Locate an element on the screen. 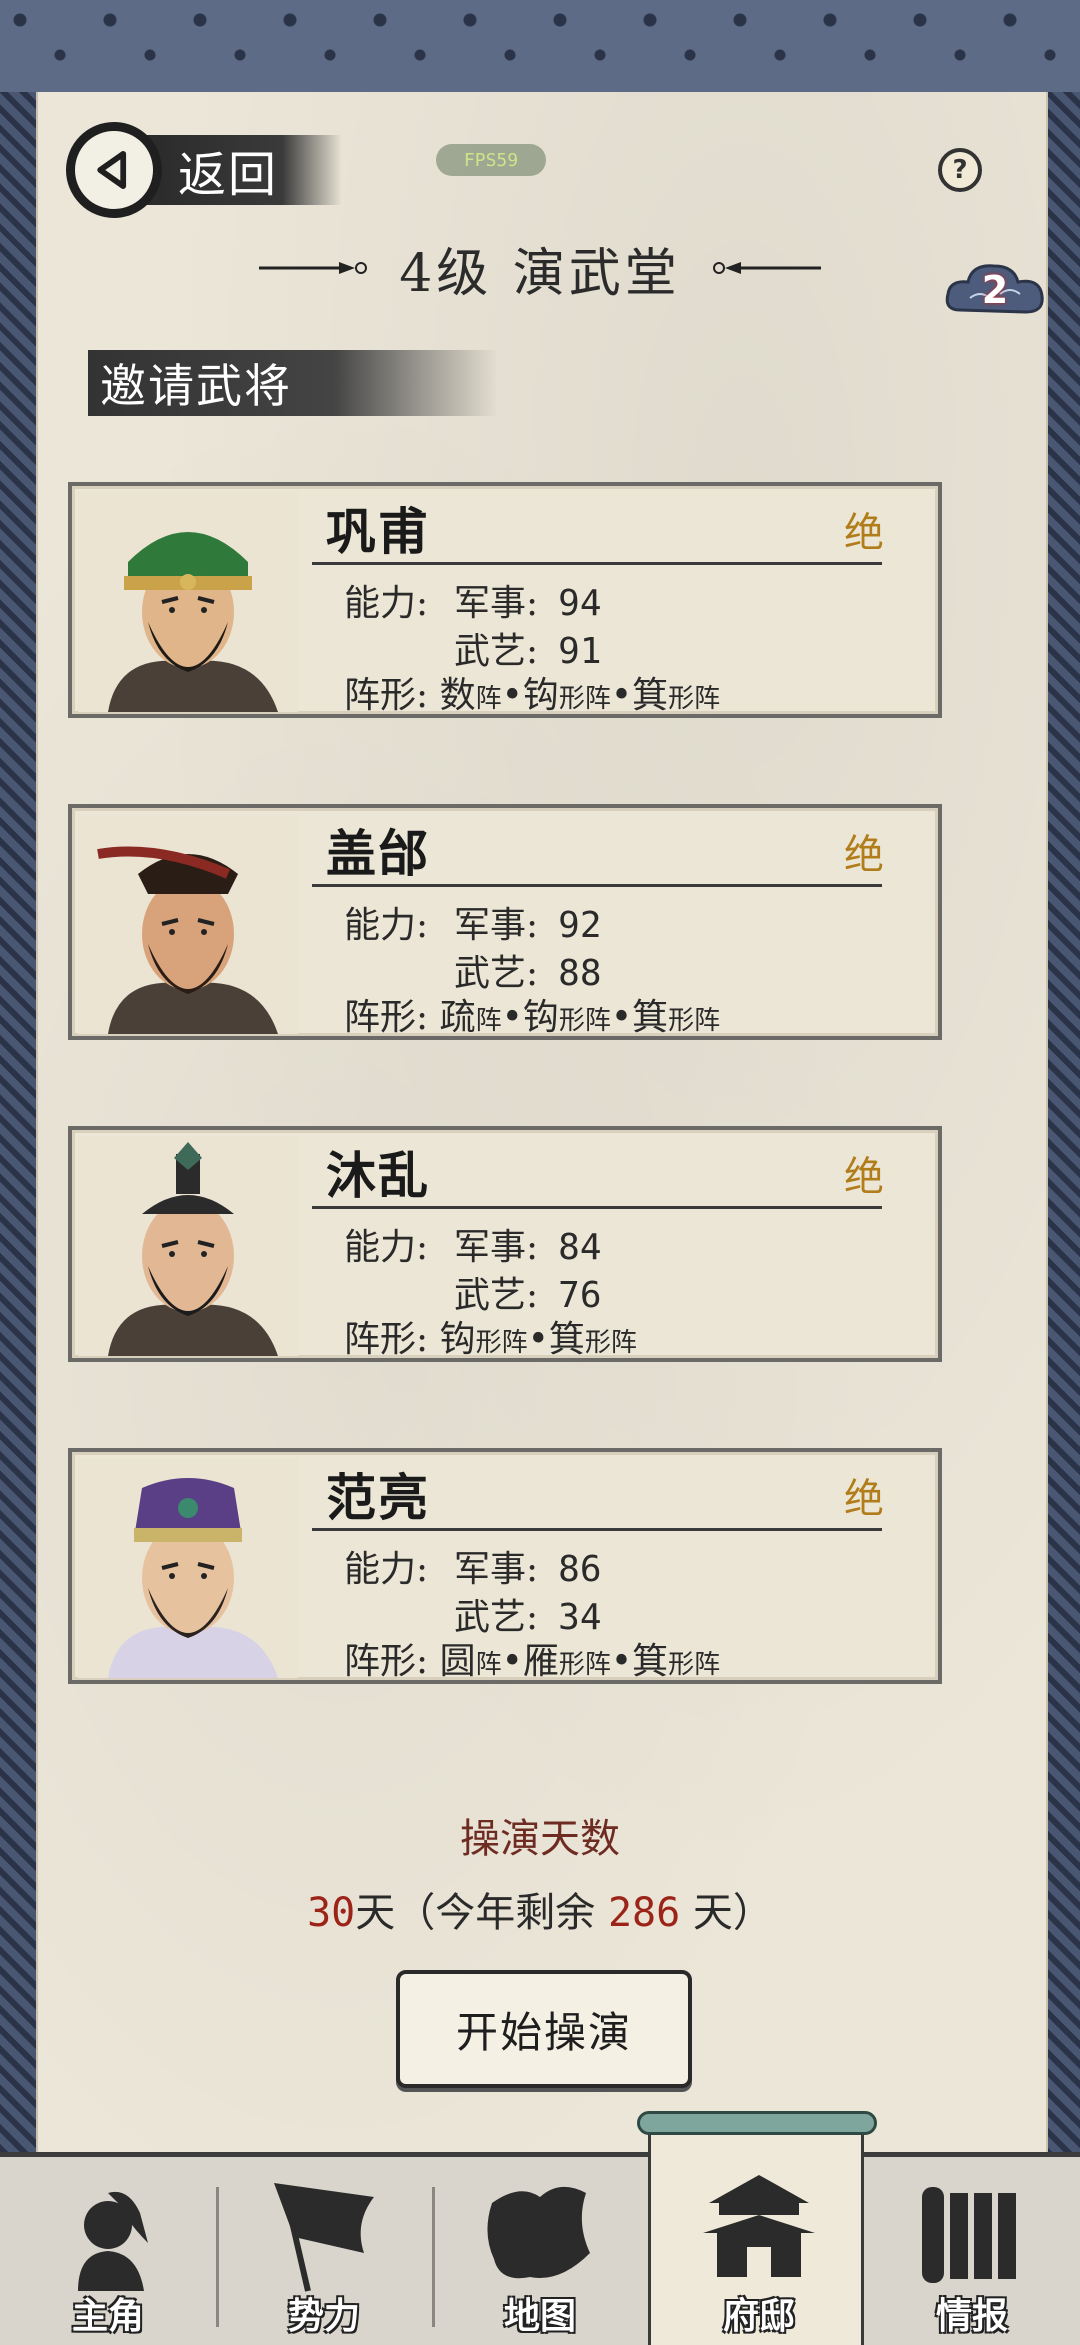 The width and height of the screenshot is (1080, 2345). general-name: 范亮 is located at coordinates (378, 1497).